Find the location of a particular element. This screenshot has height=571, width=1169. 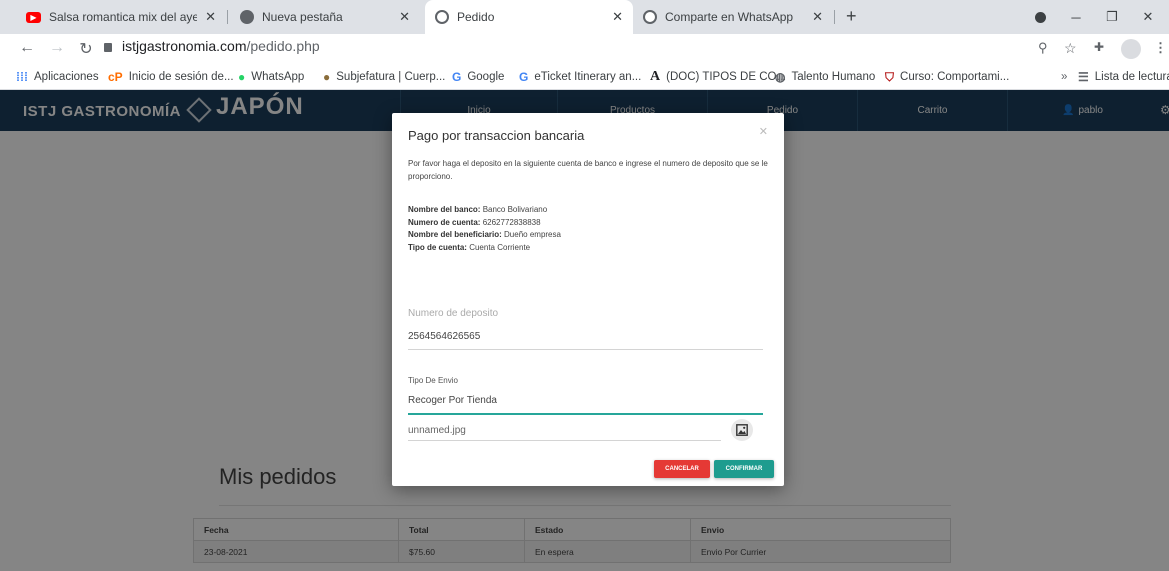

shipping-type-input: Recoger Por Tienda is located at coordinates (452, 400).